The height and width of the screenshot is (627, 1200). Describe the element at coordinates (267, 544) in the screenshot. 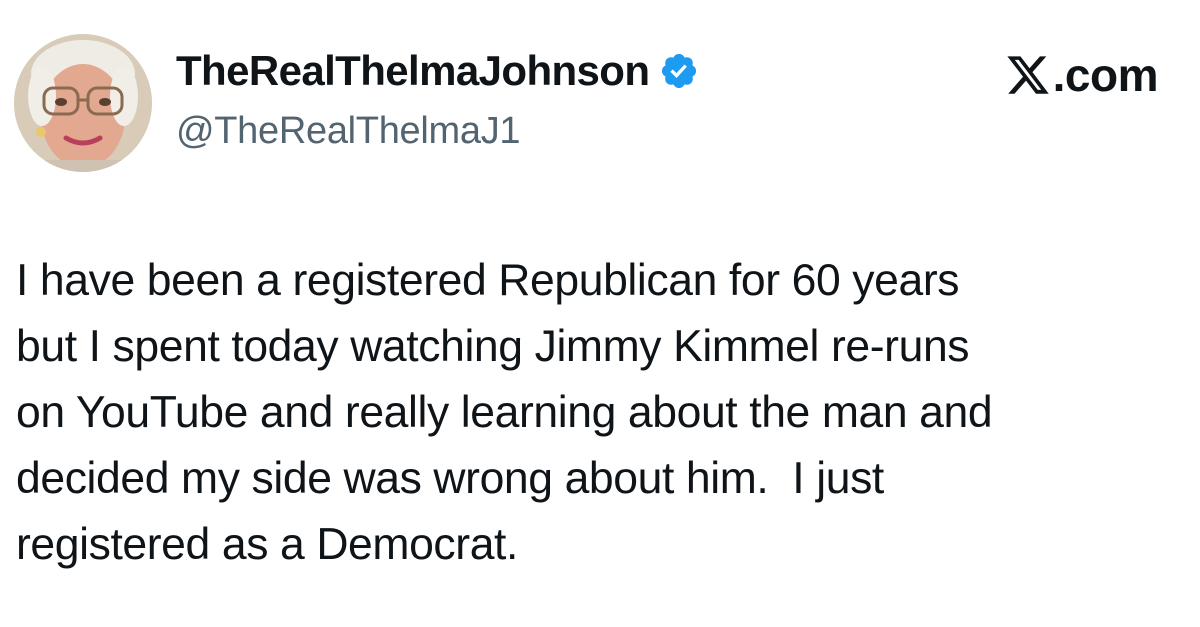

I see `tweet-line: registered as a Democrat.` at that location.